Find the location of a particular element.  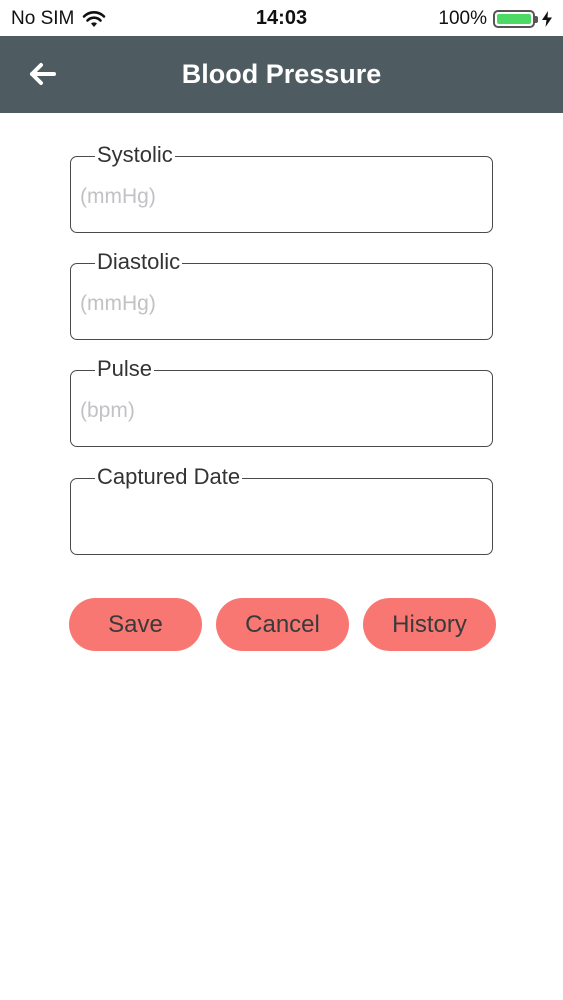

nav-bar: Blood Pressure is located at coordinates (281, 74).